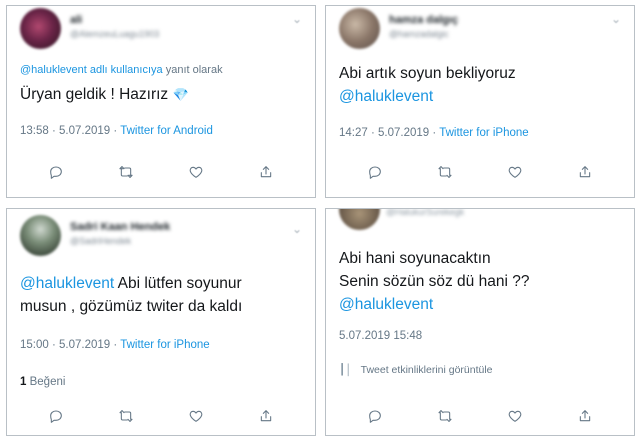 The image size is (640, 443). I want to click on author-name: hamza dalgıç, so click(423, 20).